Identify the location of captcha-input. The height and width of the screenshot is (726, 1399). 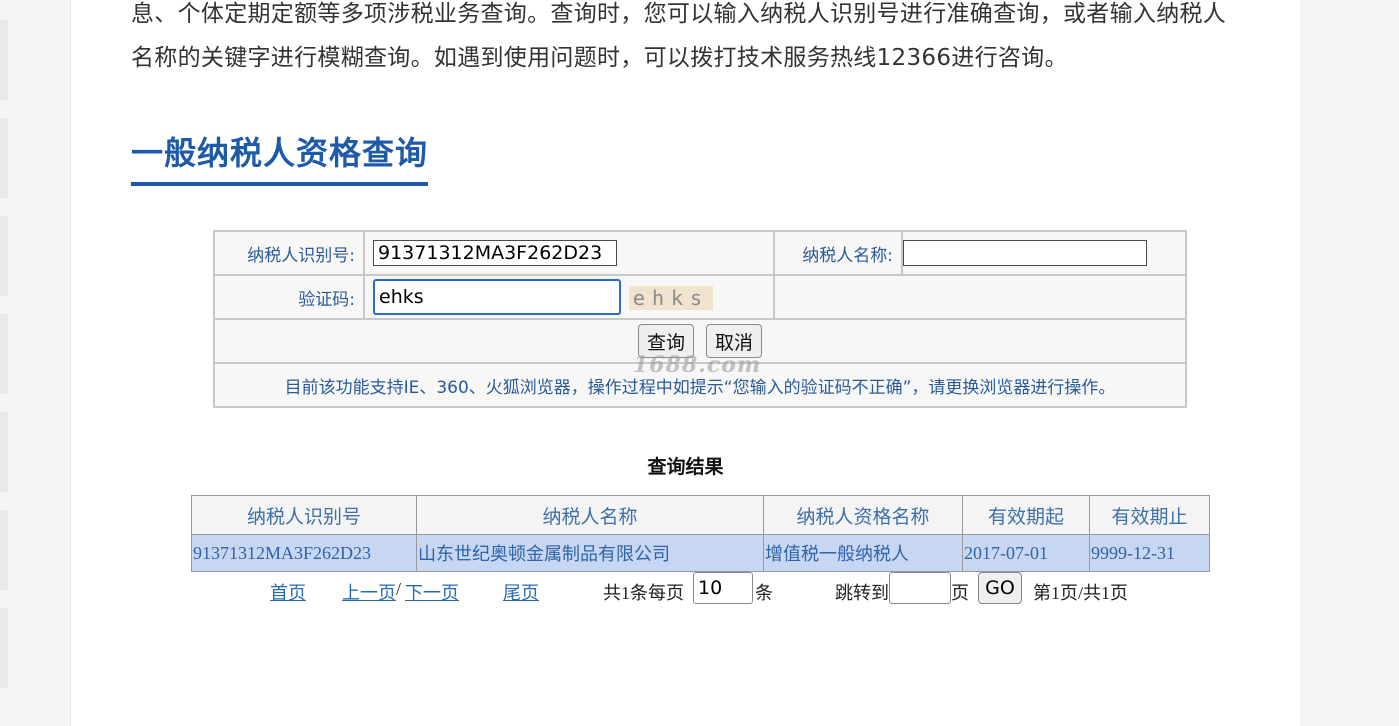
(497, 297).